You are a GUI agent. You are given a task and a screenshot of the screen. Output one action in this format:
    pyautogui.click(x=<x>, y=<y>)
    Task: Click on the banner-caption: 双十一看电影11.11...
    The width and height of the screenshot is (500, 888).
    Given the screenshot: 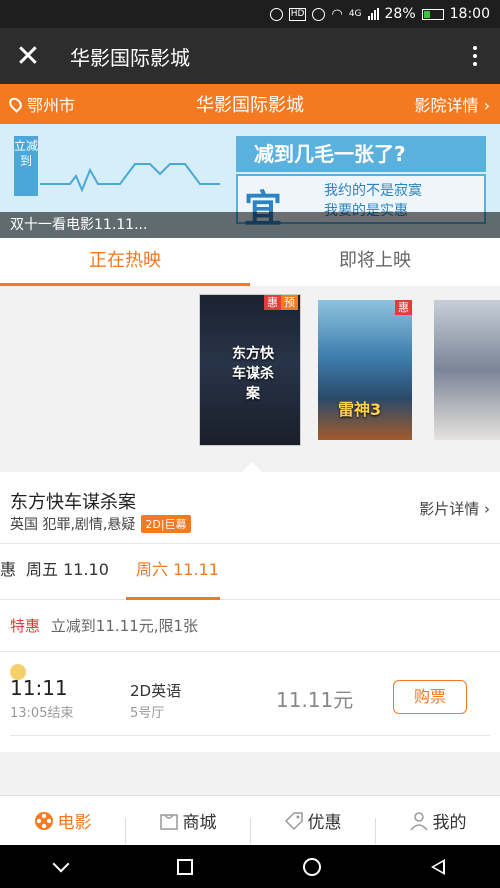 What is the action you would take?
    pyautogui.click(x=250, y=225)
    